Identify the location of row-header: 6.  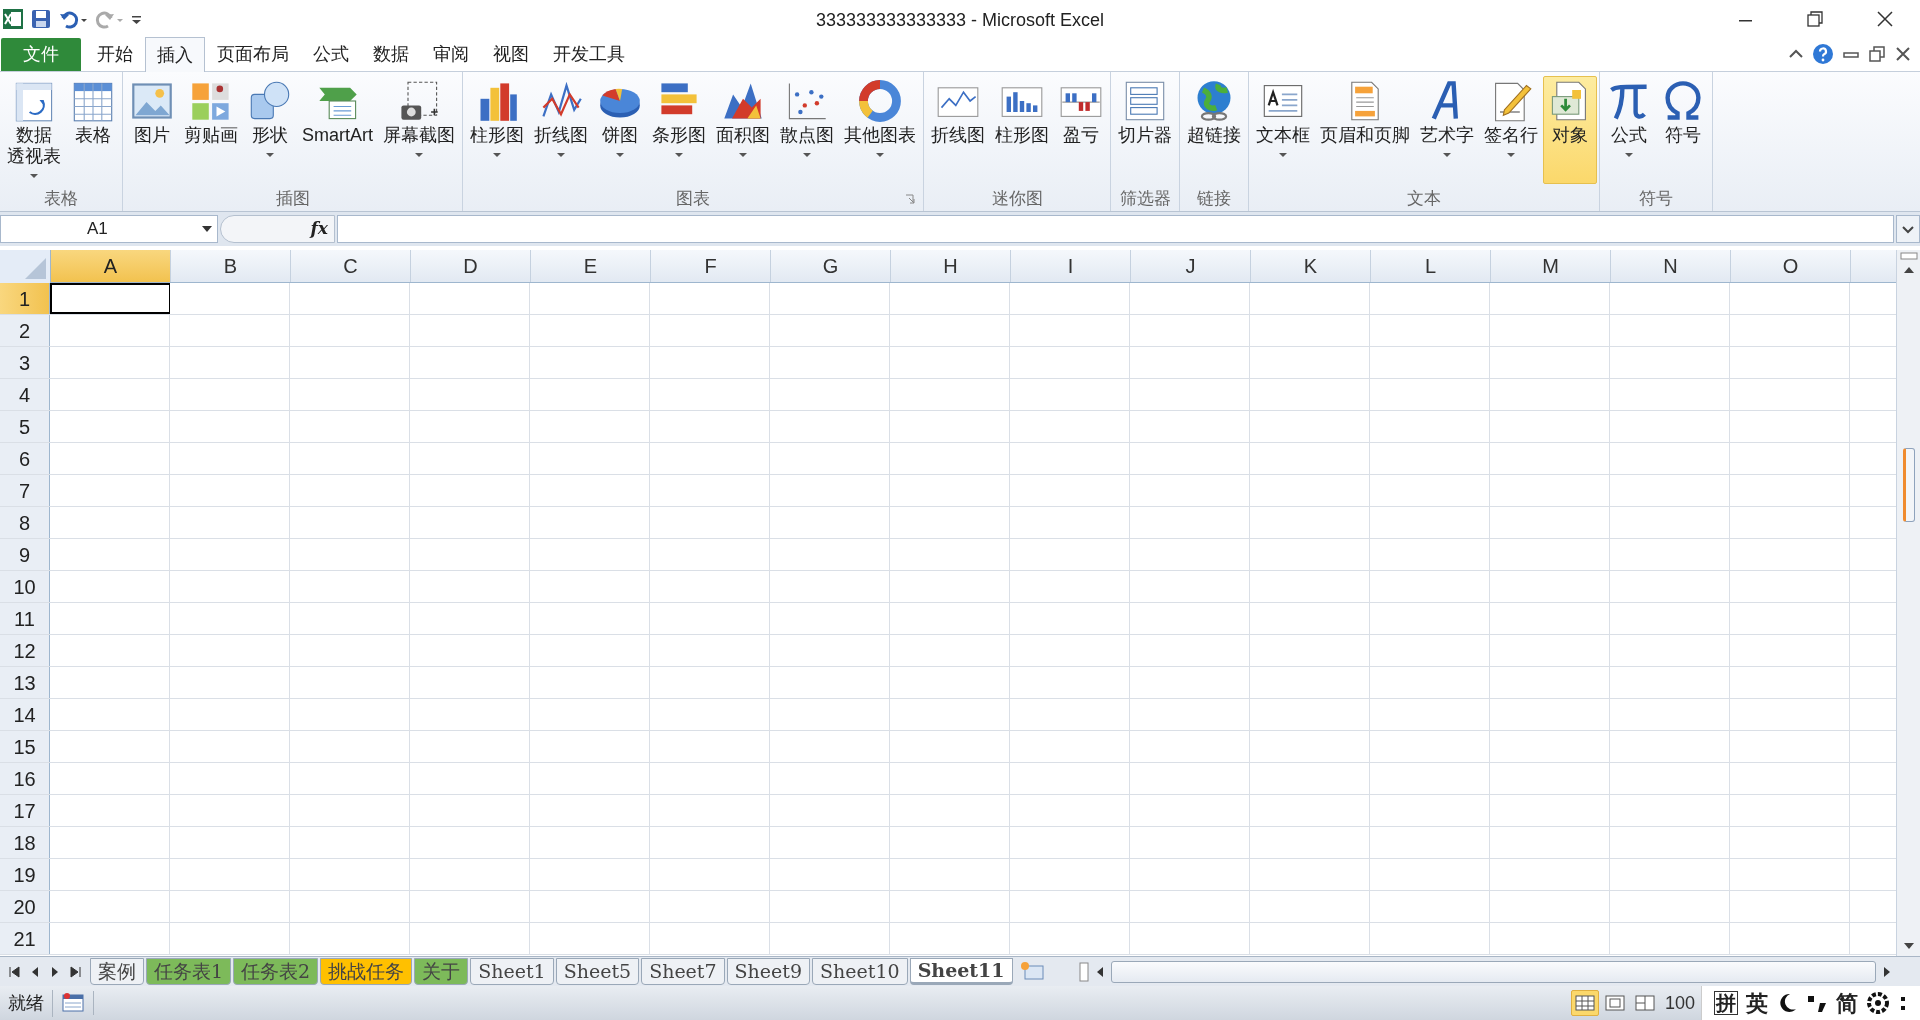
(25, 458).